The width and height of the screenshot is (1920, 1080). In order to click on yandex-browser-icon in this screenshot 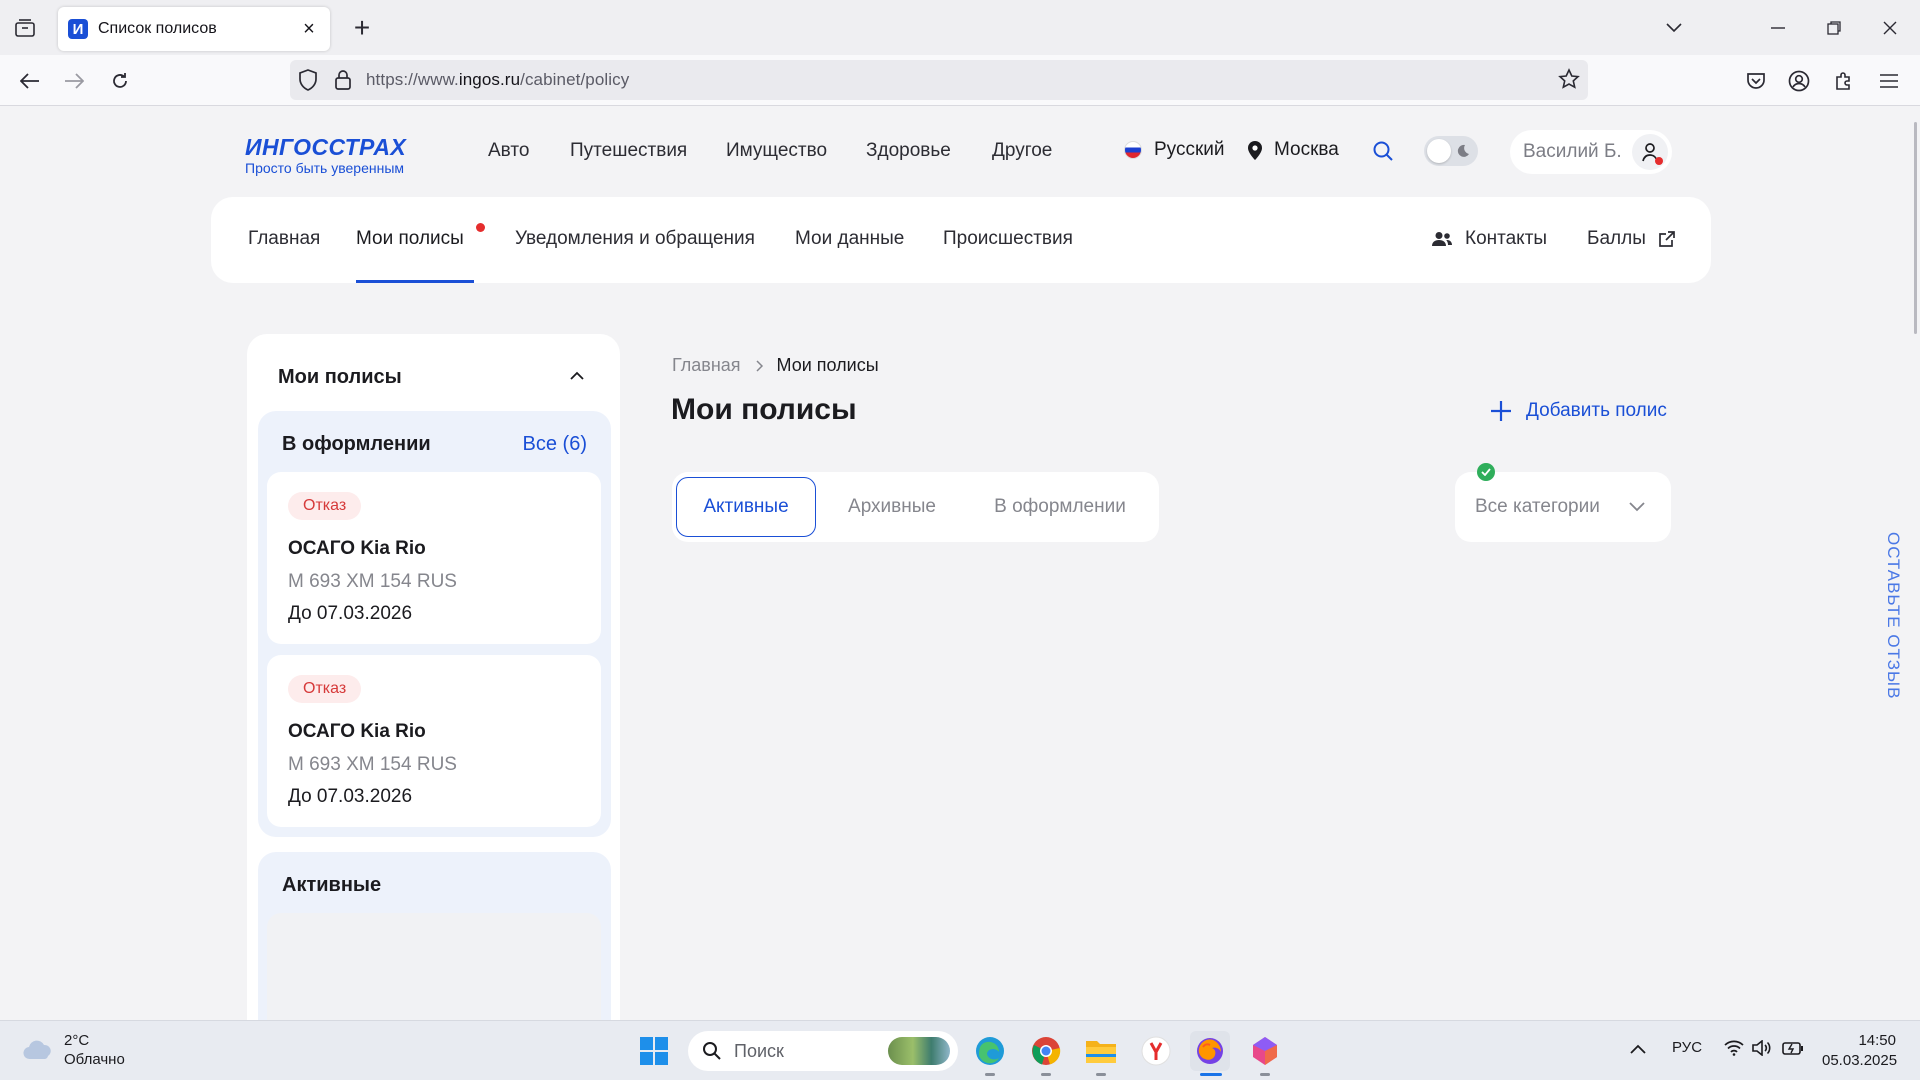, I will do `click(1156, 1051)`.